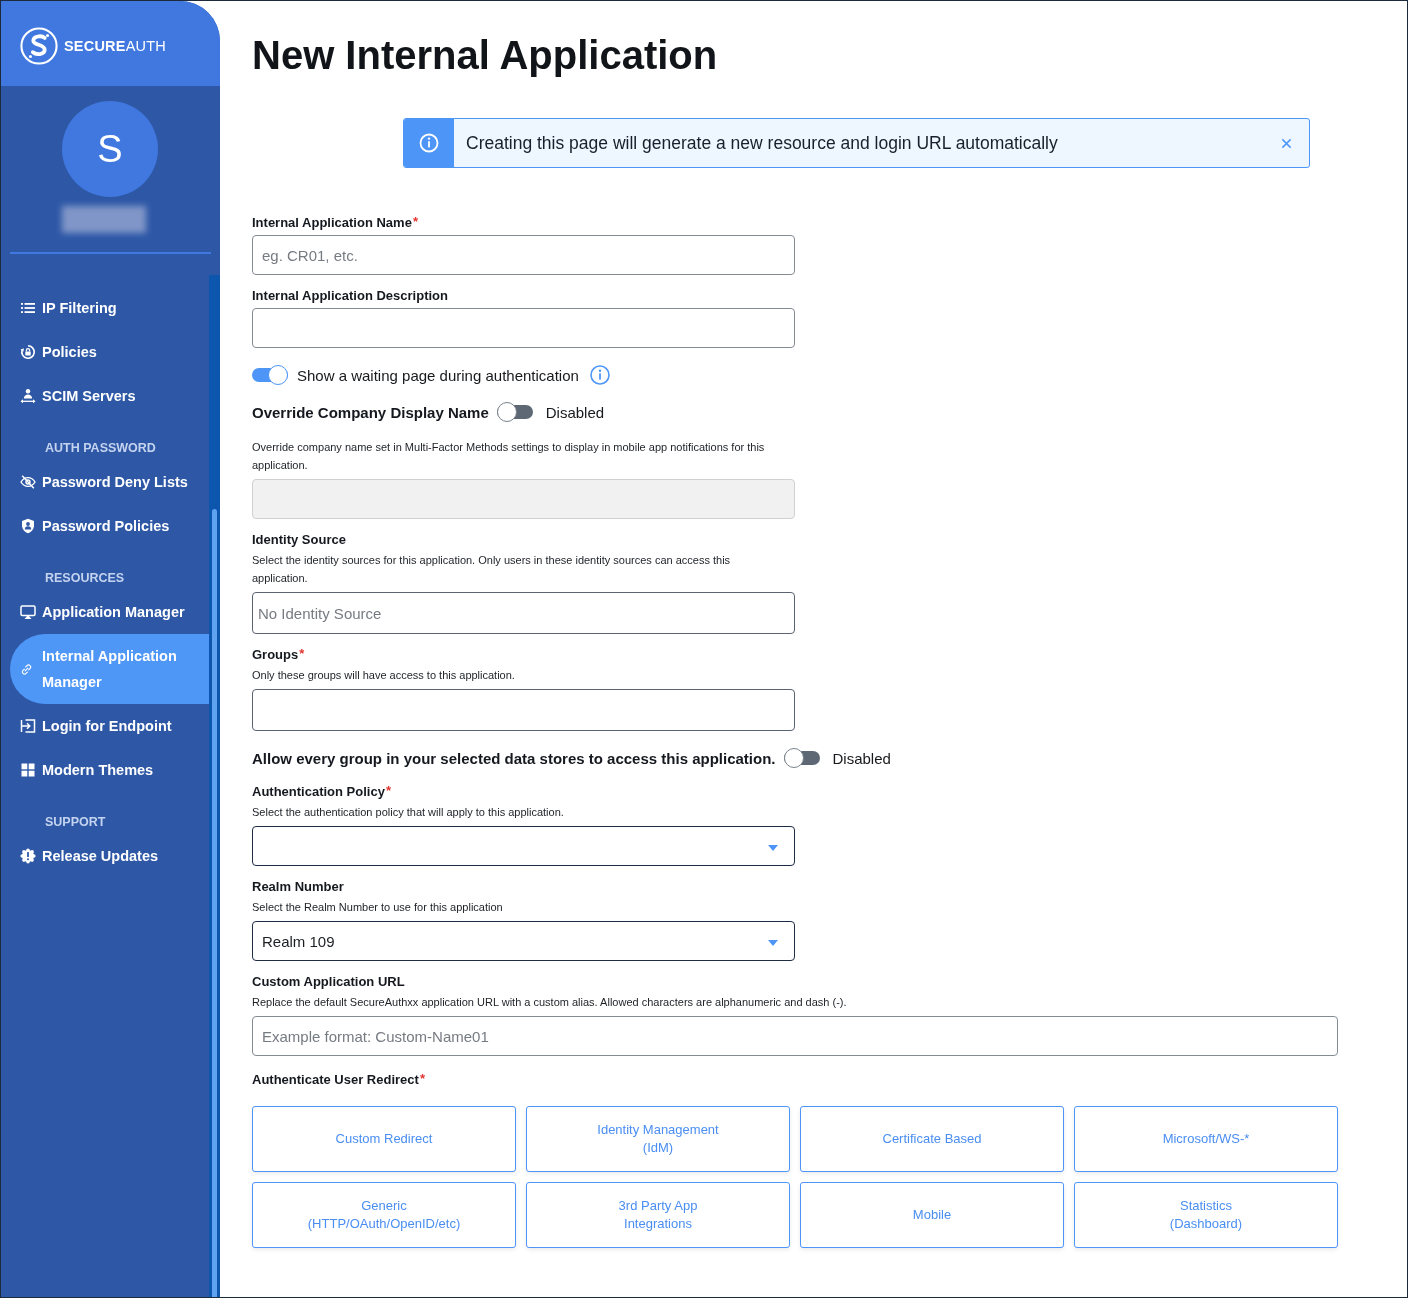 The image size is (1408, 1298). What do you see at coordinates (299, 540) in the screenshot?
I see `field-label: Identity Source` at bounding box center [299, 540].